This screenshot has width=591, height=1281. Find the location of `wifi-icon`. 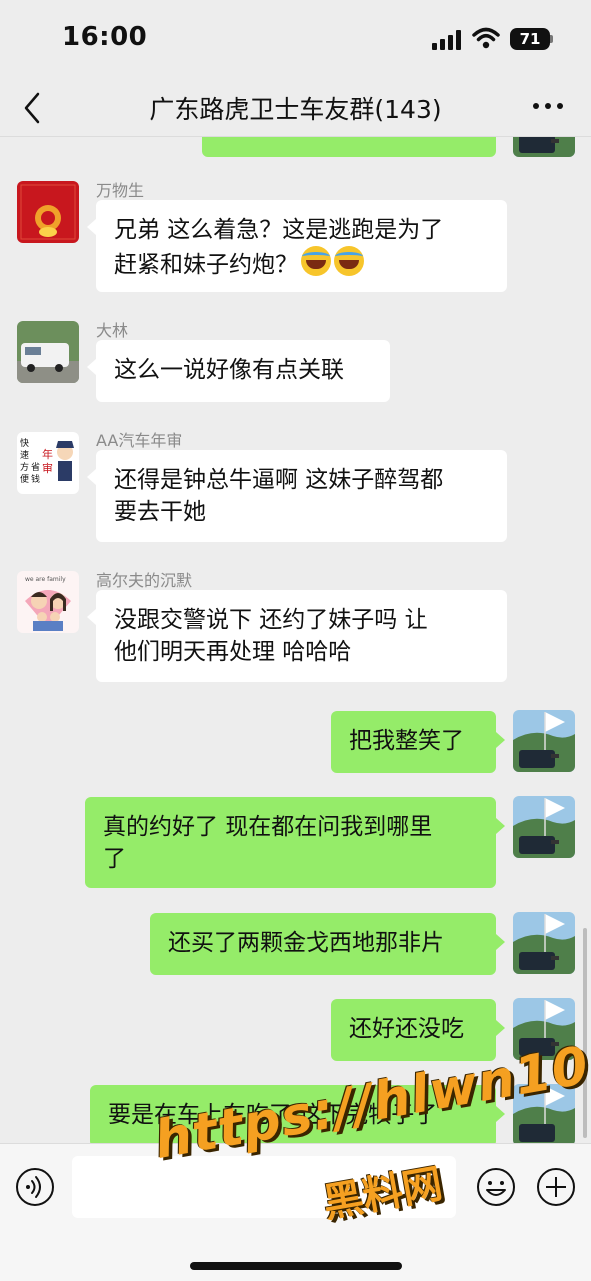

wifi-icon is located at coordinates (486, 38).